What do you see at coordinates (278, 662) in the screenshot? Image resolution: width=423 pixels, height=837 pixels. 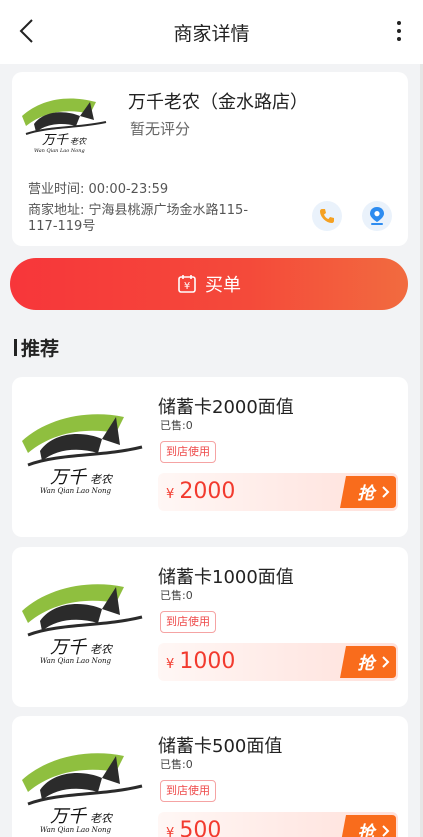 I see `product-price-bar: ¥ 1000 抢` at bounding box center [278, 662].